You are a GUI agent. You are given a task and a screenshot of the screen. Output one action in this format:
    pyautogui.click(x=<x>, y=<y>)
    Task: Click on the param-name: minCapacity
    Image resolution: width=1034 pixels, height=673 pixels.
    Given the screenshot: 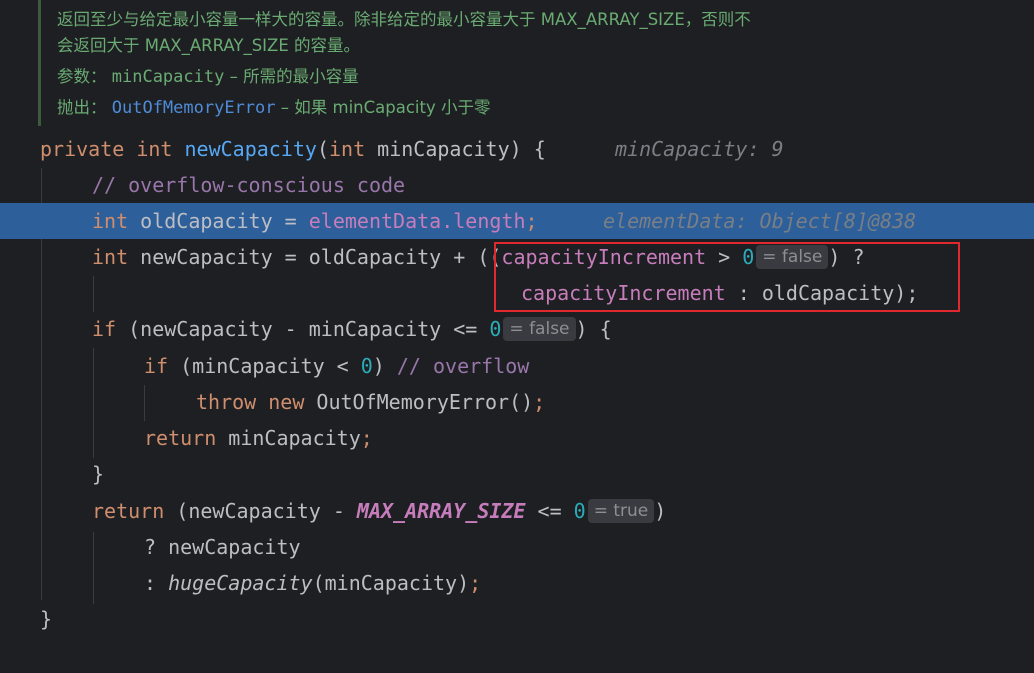 What is the action you would take?
    pyautogui.click(x=168, y=77)
    